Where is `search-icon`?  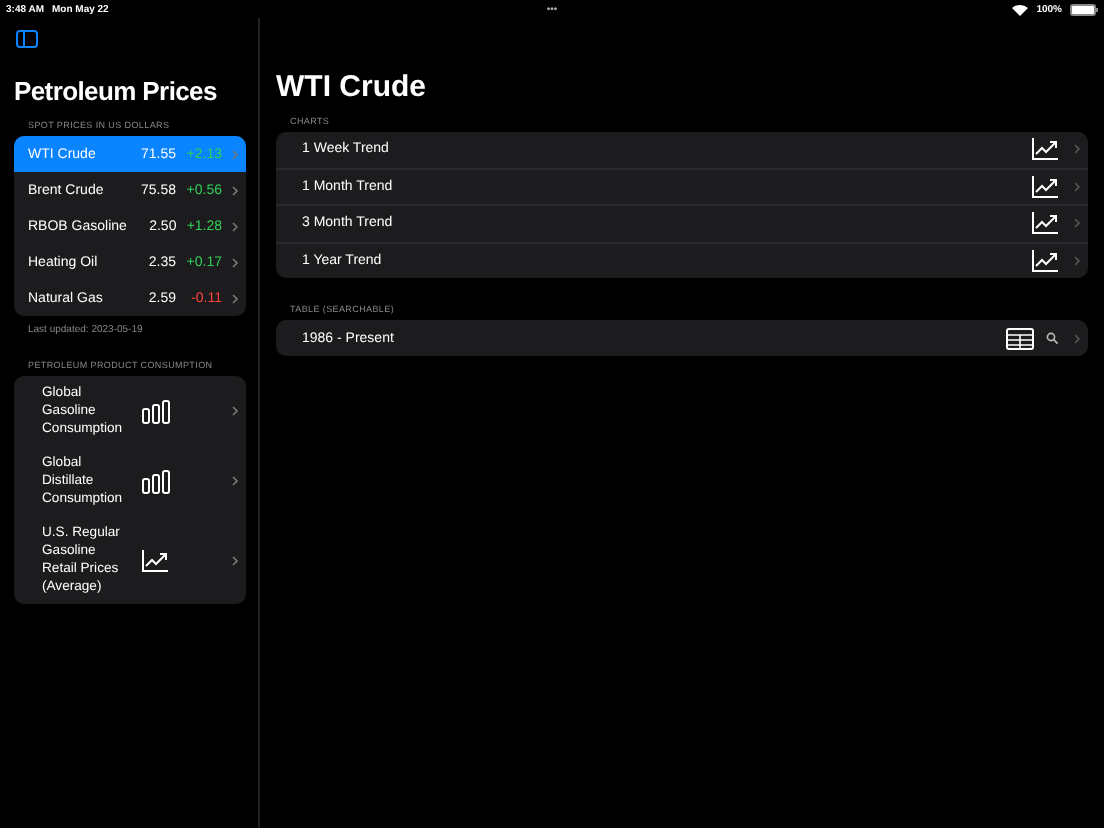 search-icon is located at coordinates (1052, 338).